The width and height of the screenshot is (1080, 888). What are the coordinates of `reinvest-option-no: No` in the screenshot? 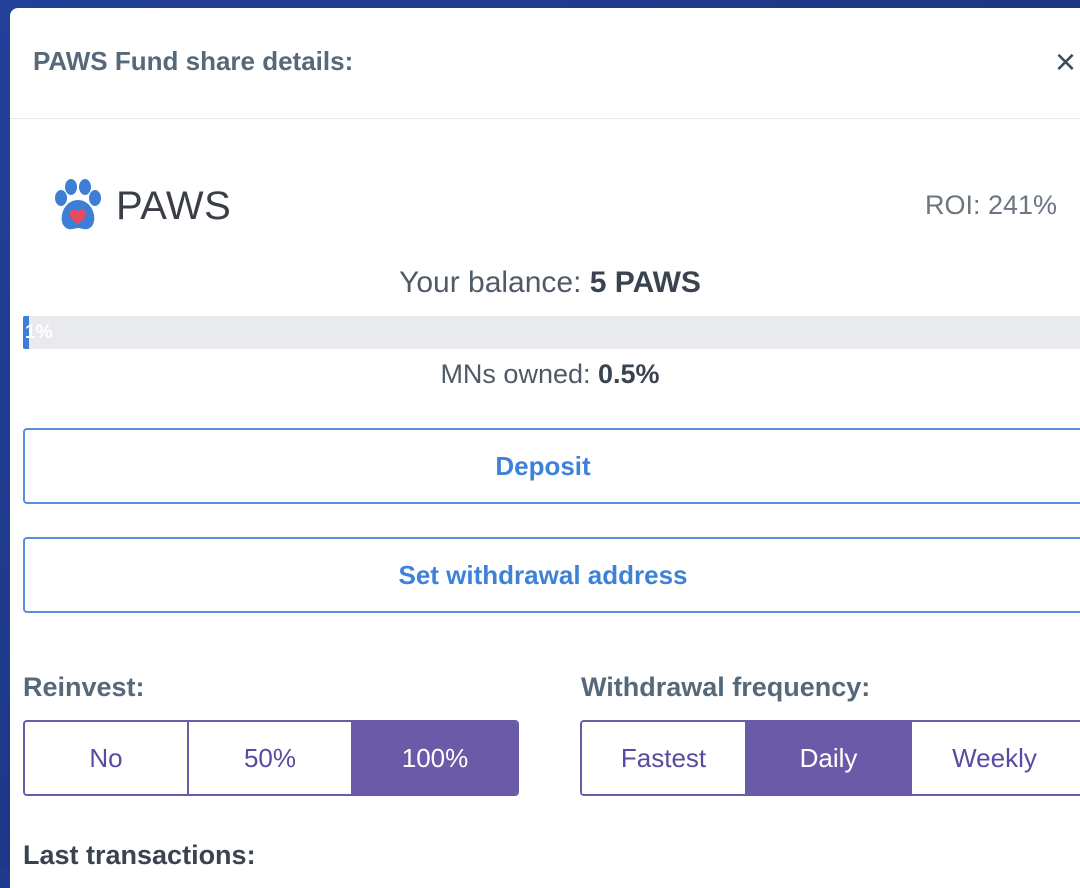 It's located at (107, 758).